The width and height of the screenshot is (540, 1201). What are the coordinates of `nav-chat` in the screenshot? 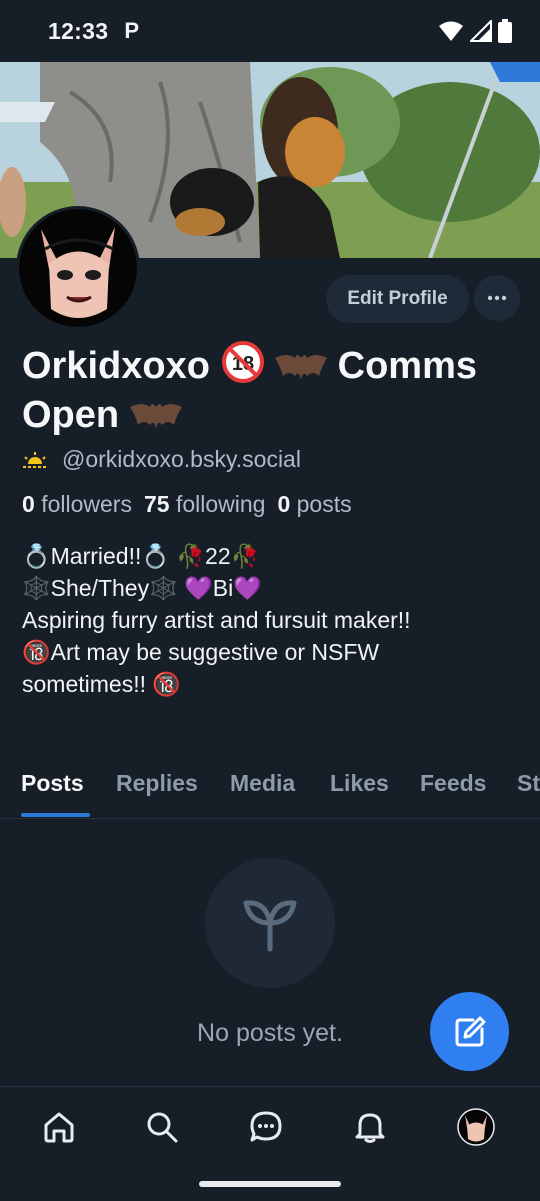 It's located at (266, 1127).